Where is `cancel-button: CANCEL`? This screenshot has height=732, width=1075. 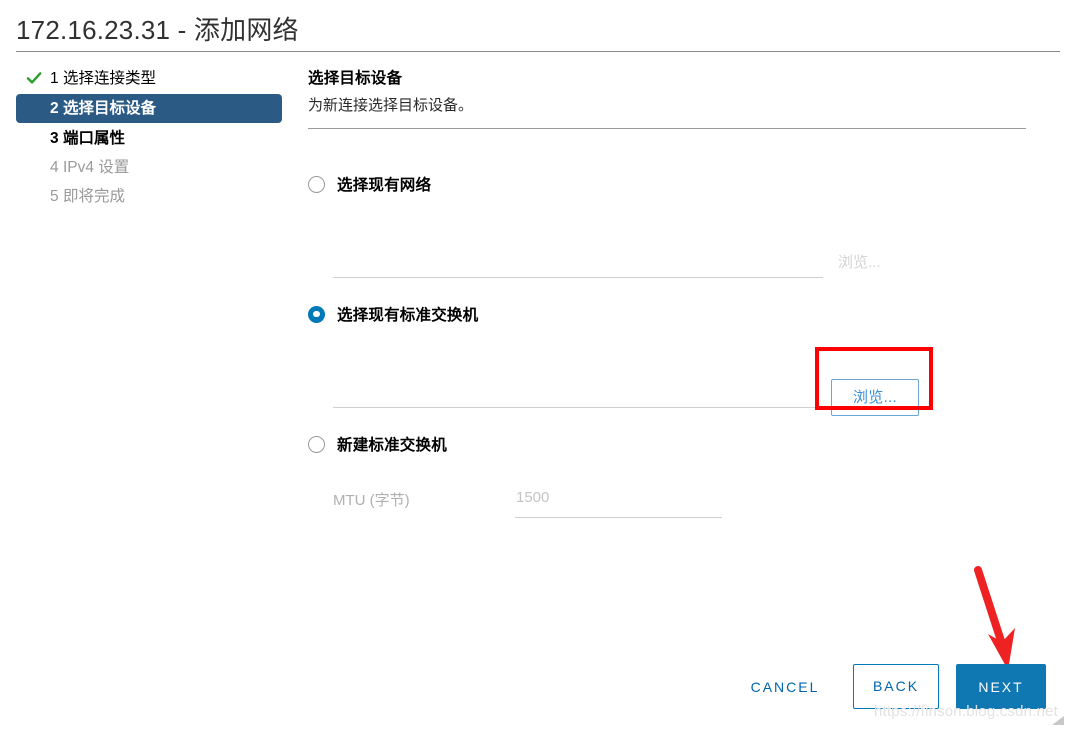 cancel-button: CANCEL is located at coordinates (785, 687).